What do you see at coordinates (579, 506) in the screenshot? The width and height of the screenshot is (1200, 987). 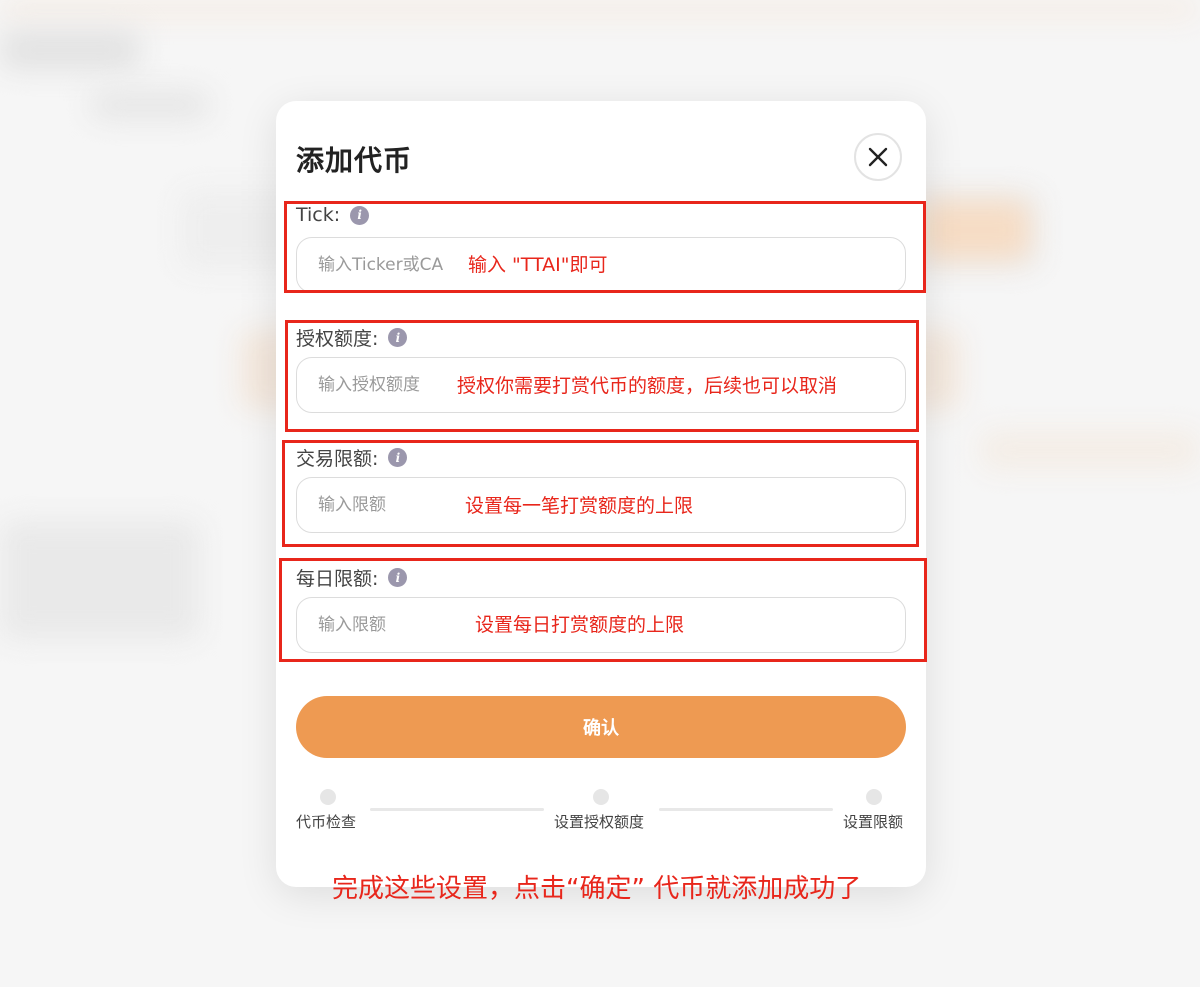 I see `annotation-tx-limit-hint: 设置每一笔打赏额度的上限` at bounding box center [579, 506].